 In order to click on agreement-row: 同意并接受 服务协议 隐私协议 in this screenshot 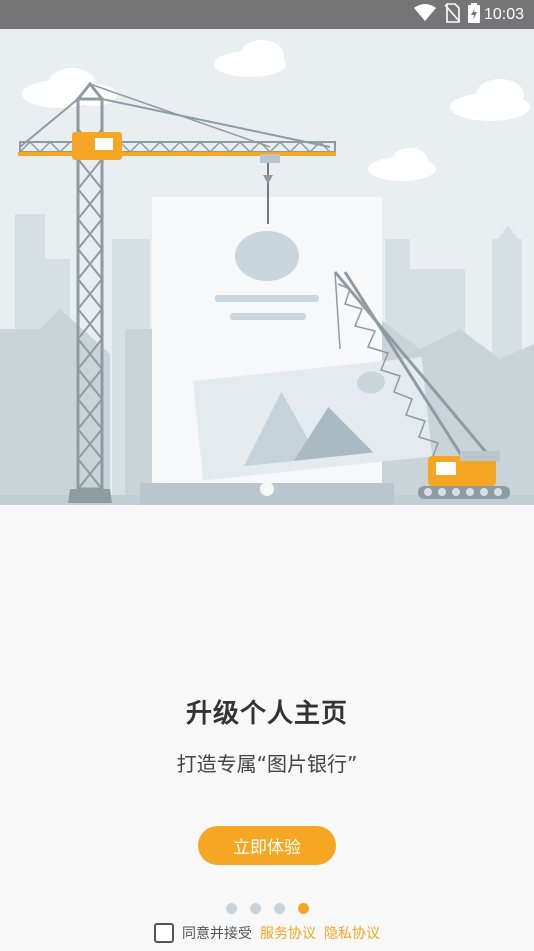, I will do `click(267, 933)`.